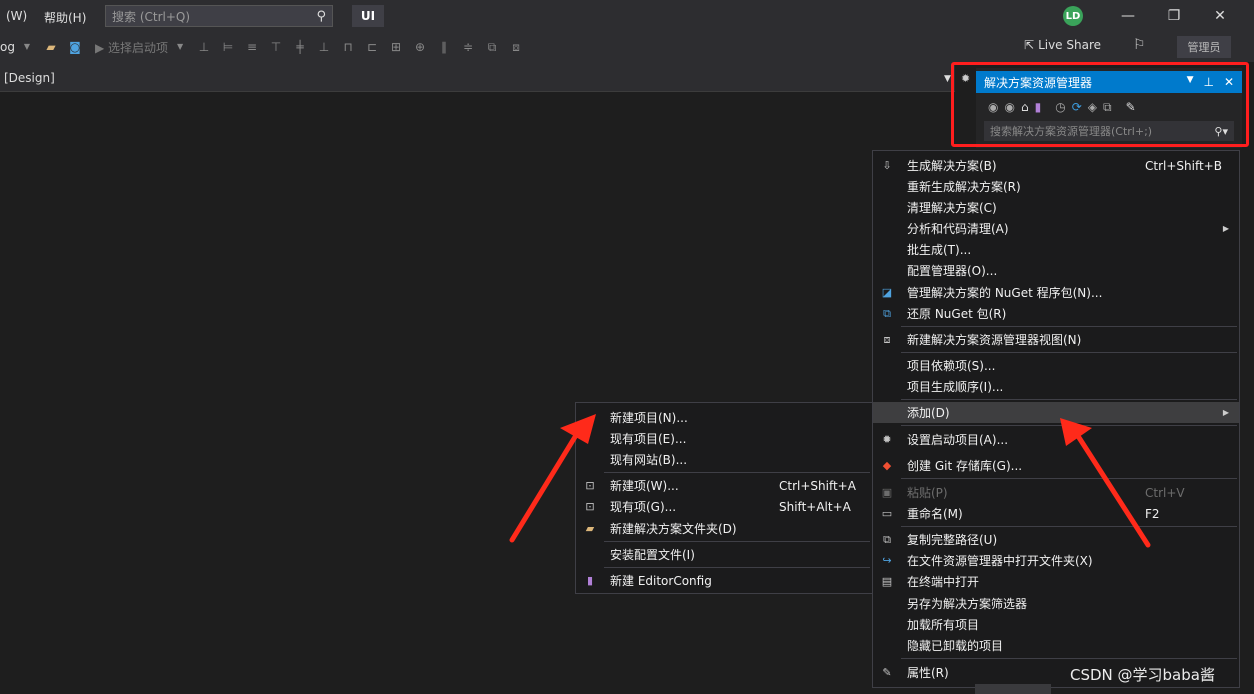 The width and height of the screenshot is (1254, 694). What do you see at coordinates (300, 47) in the screenshot?
I see `align-middle-icon: ╪` at bounding box center [300, 47].